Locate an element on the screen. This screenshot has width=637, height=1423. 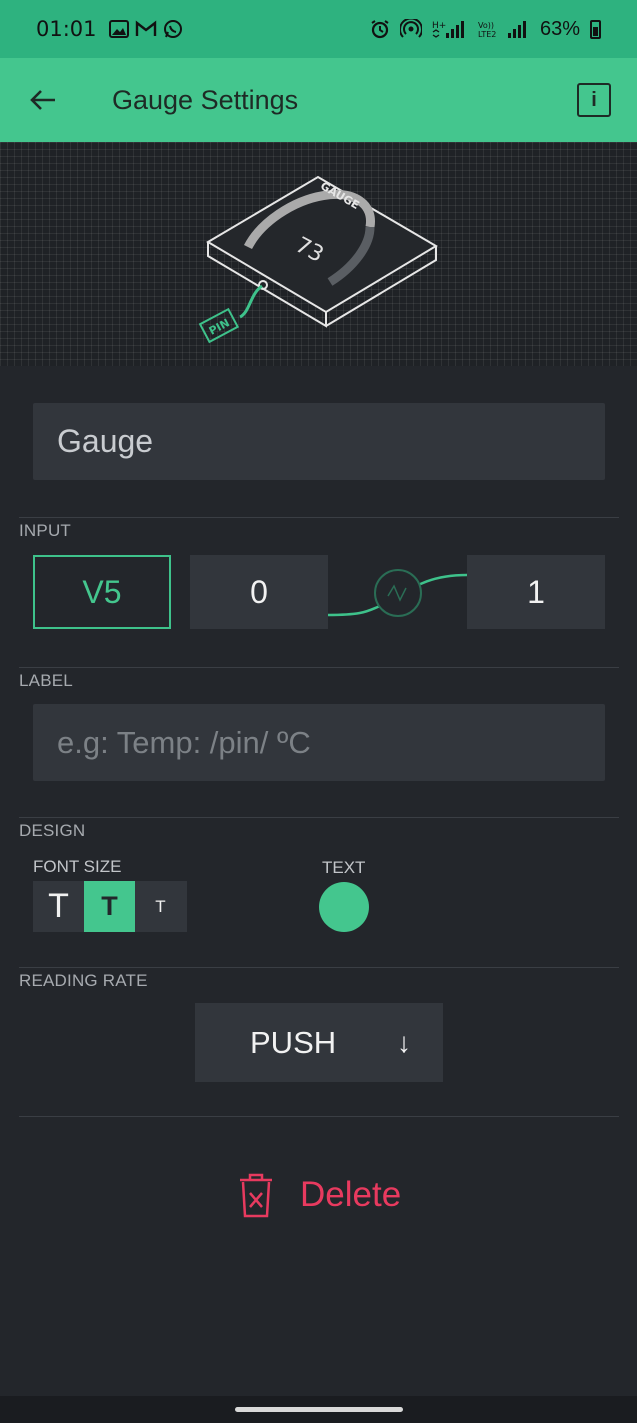
svg-text: Vo)) is located at coordinates (486, 25).